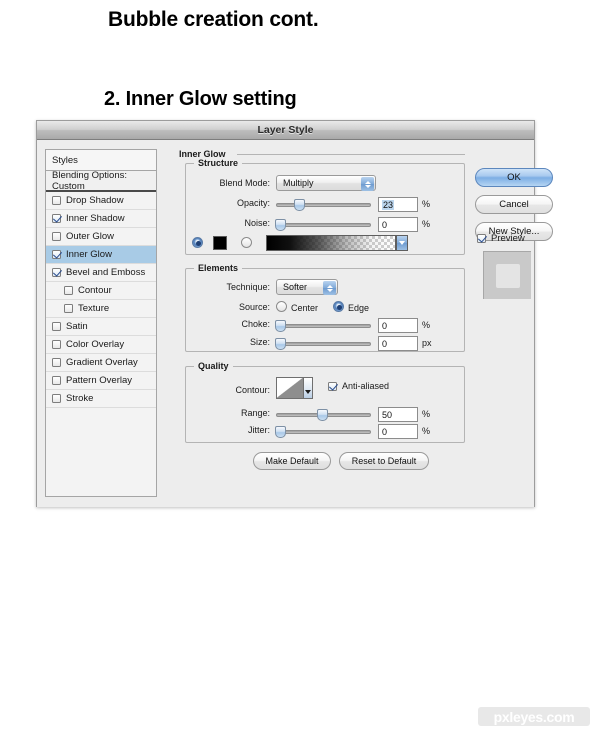 Image resolution: width=600 pixels, height=731 pixels. What do you see at coordinates (280, 344) in the screenshot?
I see `size-slider-thumb` at bounding box center [280, 344].